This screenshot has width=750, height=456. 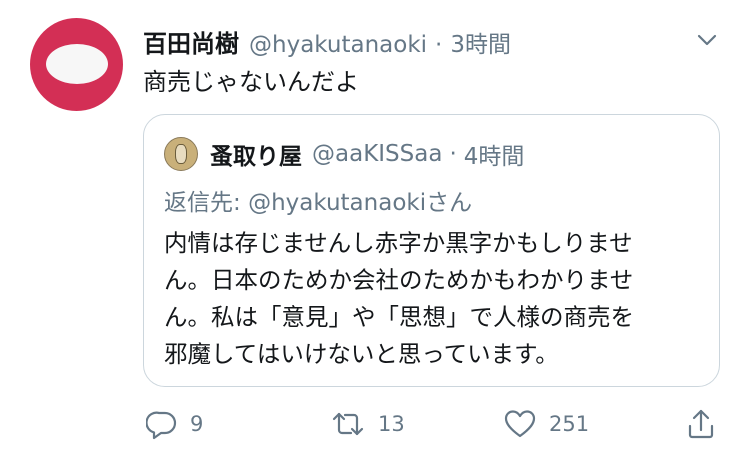 I want to click on quoted-avatar-mark, so click(x=181, y=154).